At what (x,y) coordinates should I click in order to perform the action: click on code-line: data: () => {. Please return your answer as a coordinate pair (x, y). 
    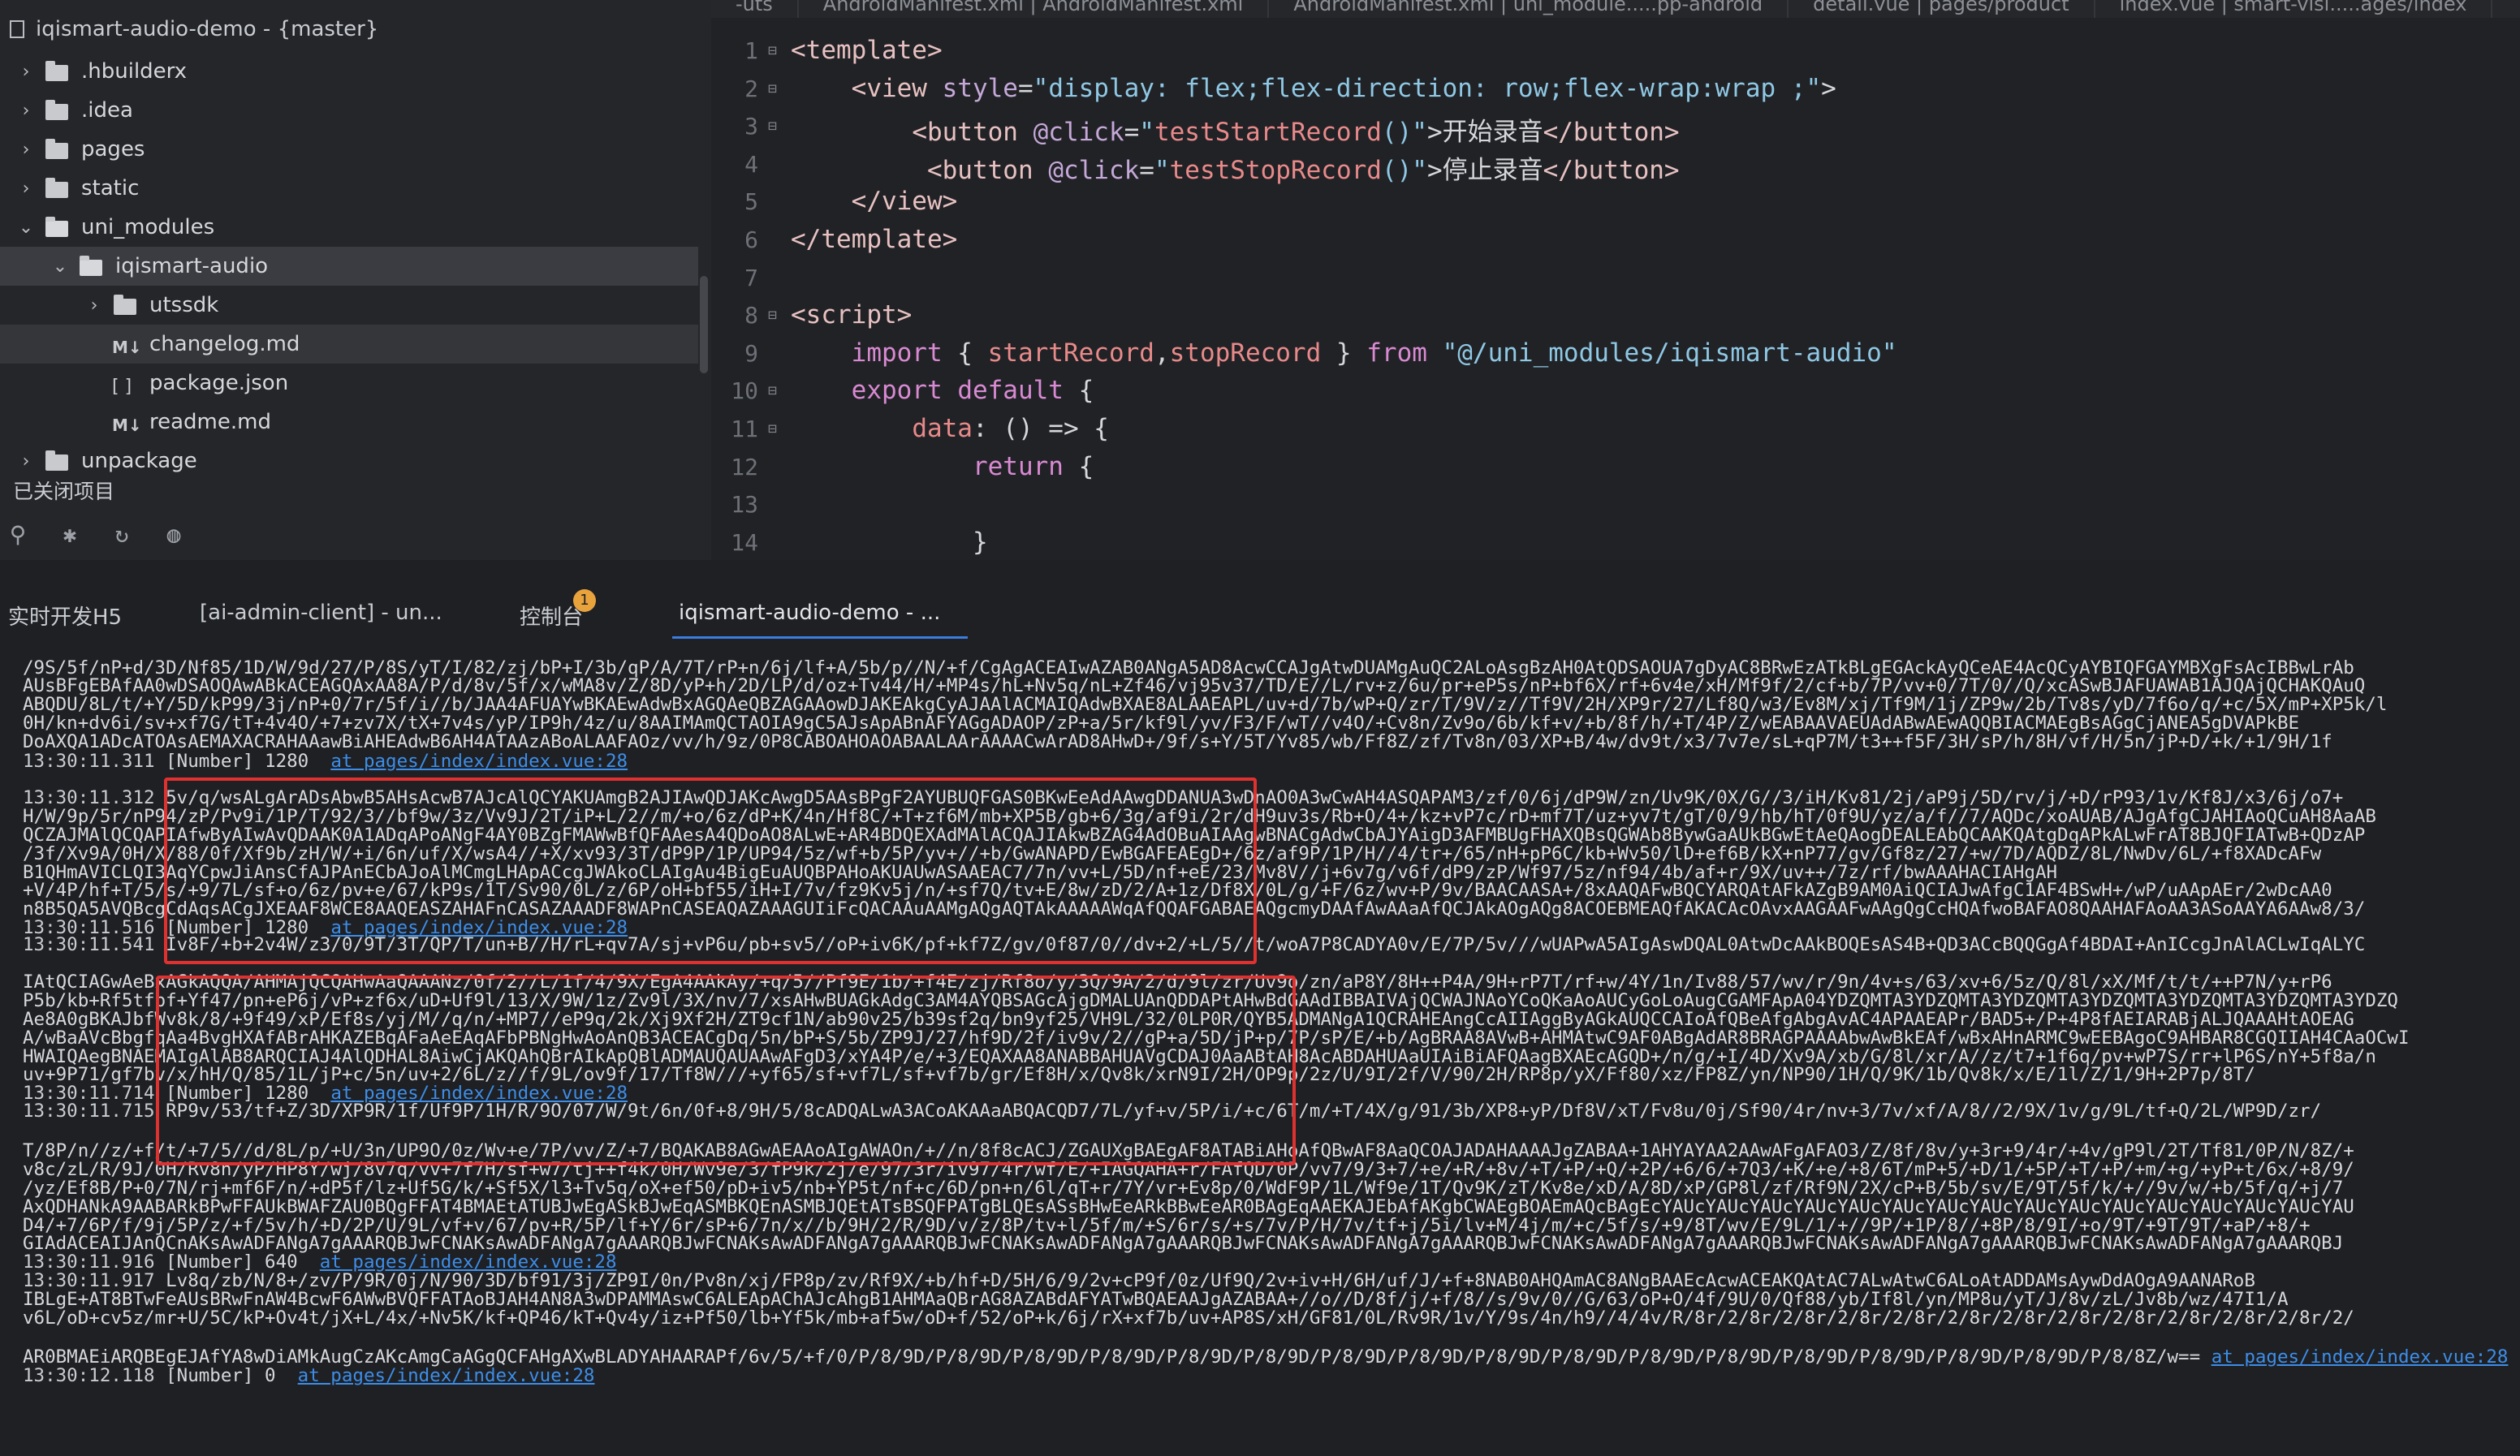
    Looking at the image, I should click on (1011, 429).